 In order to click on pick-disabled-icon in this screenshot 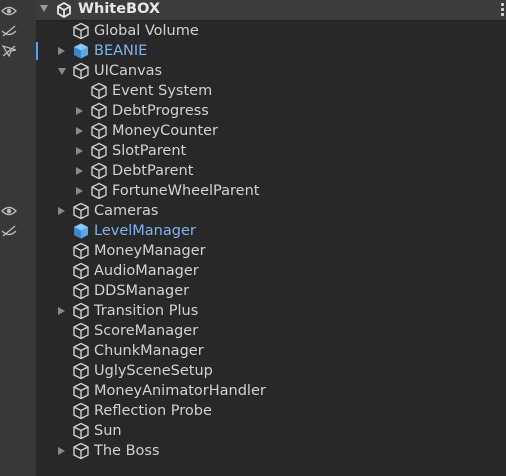, I will do `click(9, 51)`.